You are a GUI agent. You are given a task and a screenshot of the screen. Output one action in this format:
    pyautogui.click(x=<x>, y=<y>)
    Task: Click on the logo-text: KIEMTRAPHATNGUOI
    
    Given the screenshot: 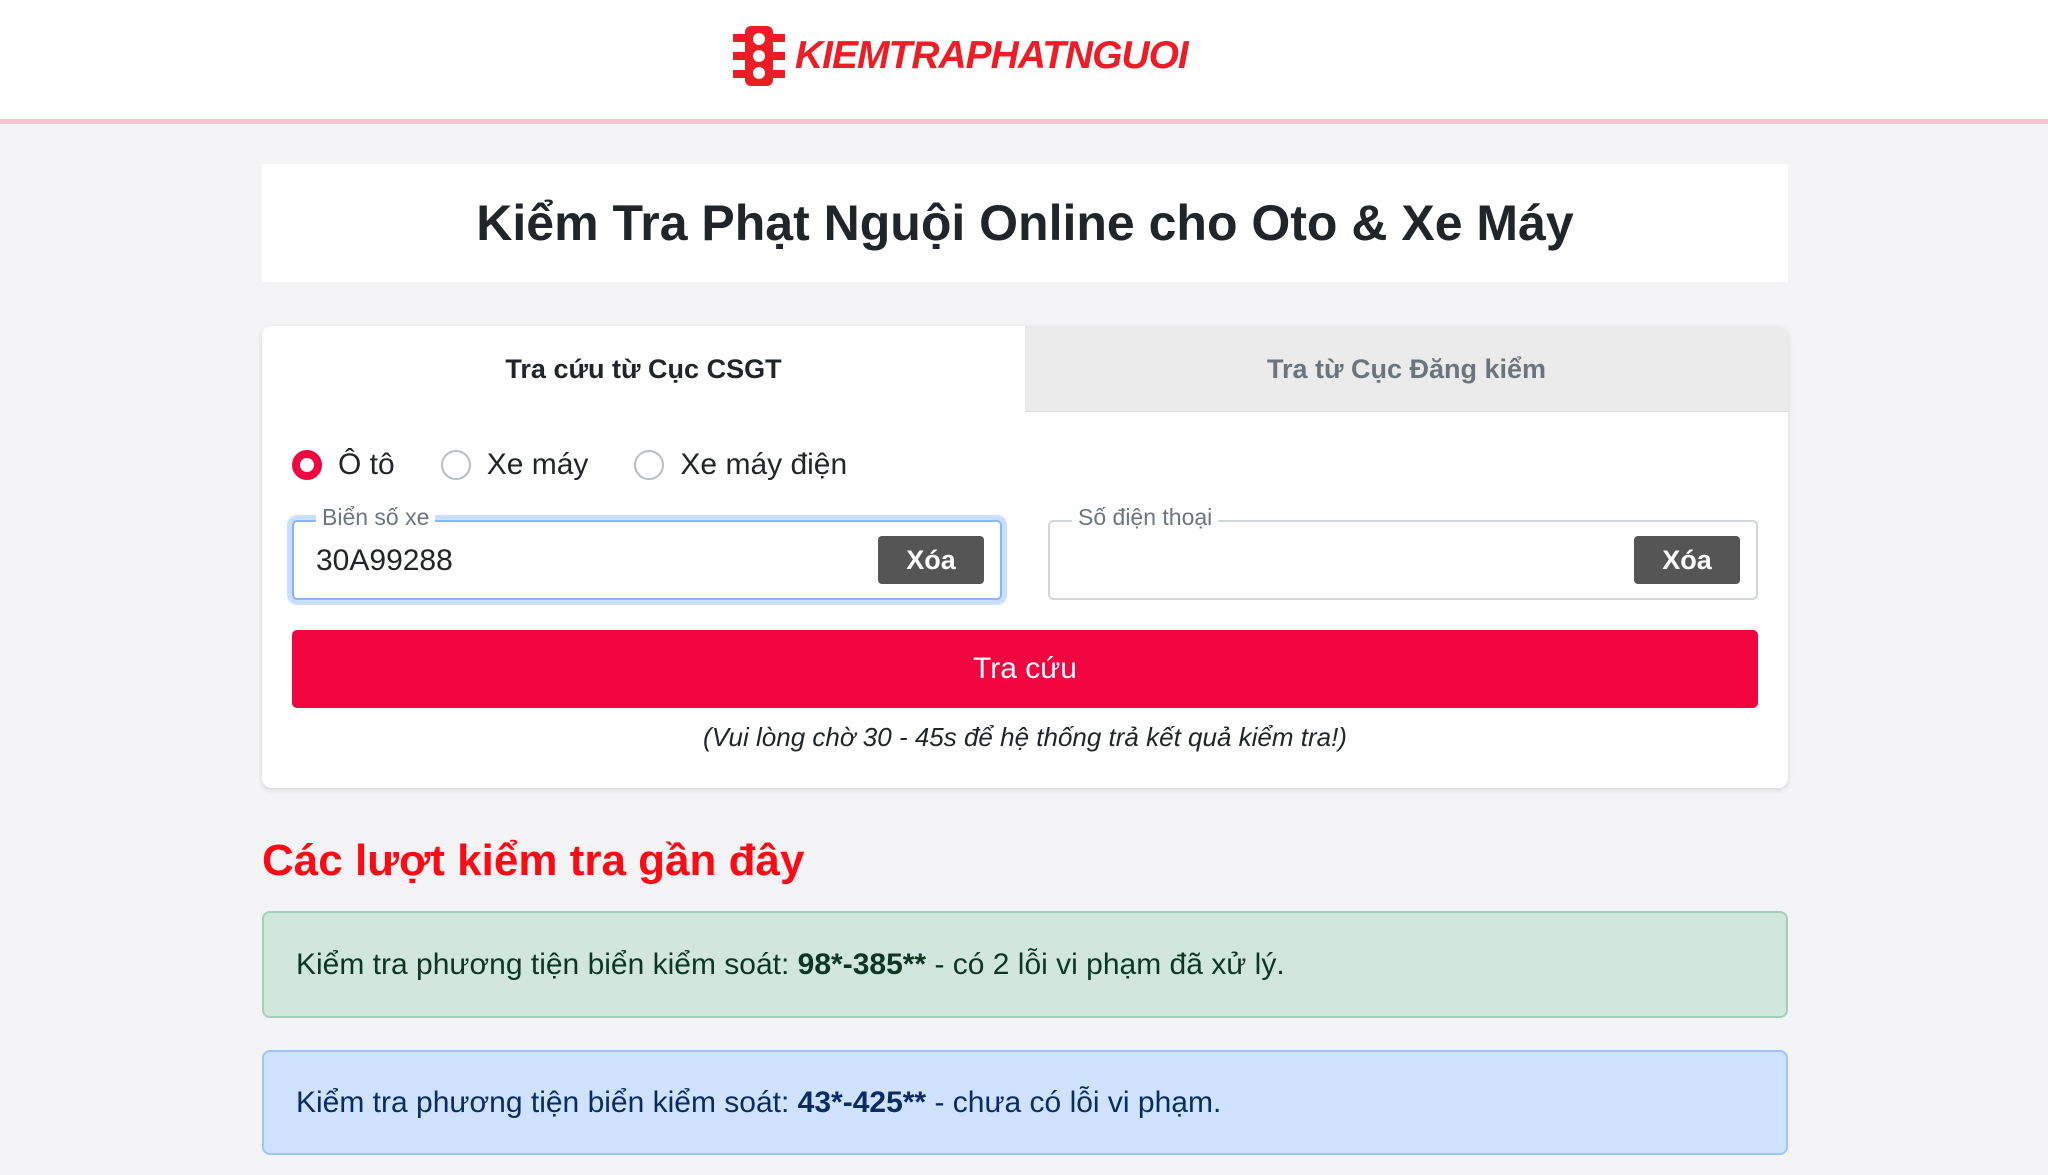 What is the action you would take?
    pyautogui.click(x=992, y=55)
    